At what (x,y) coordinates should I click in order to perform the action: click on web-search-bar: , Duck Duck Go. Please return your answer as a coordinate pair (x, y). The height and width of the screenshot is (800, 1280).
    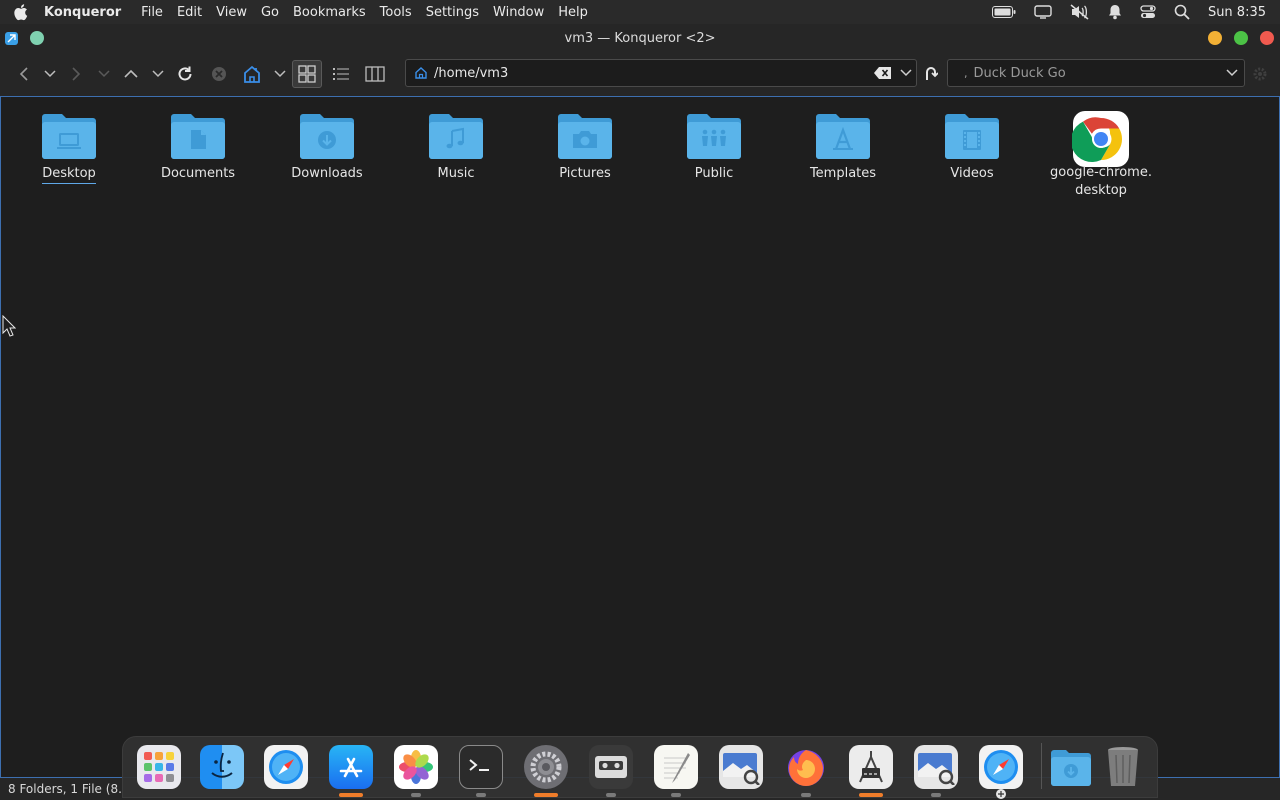
    Looking at the image, I should click on (1096, 73).